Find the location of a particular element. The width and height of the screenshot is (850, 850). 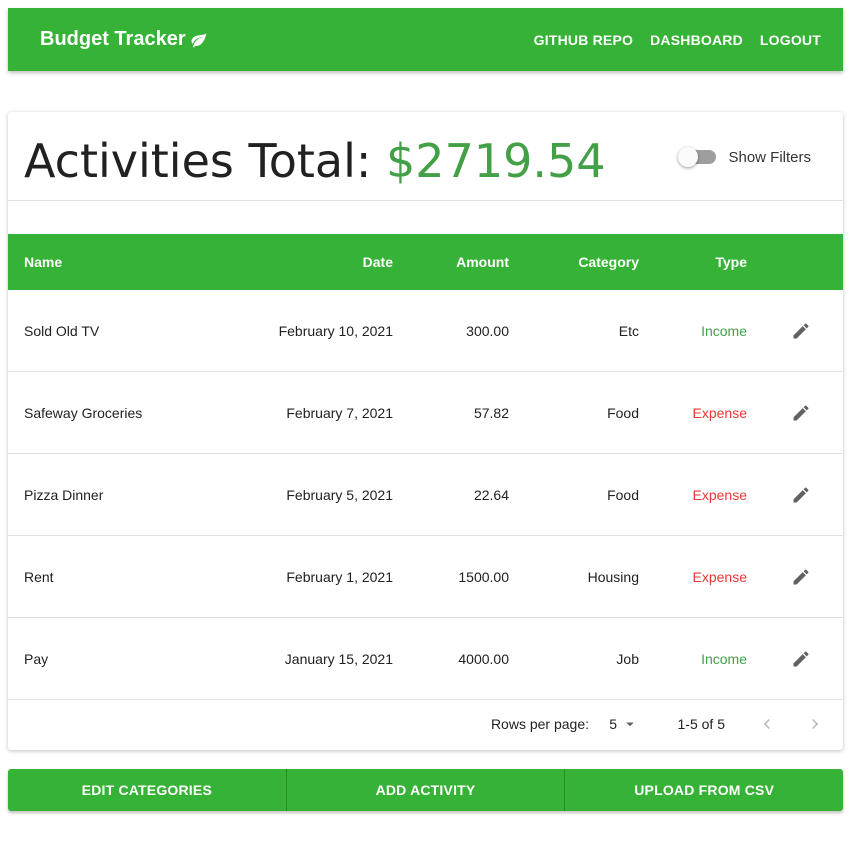

caret-down-icon is located at coordinates (630, 724).